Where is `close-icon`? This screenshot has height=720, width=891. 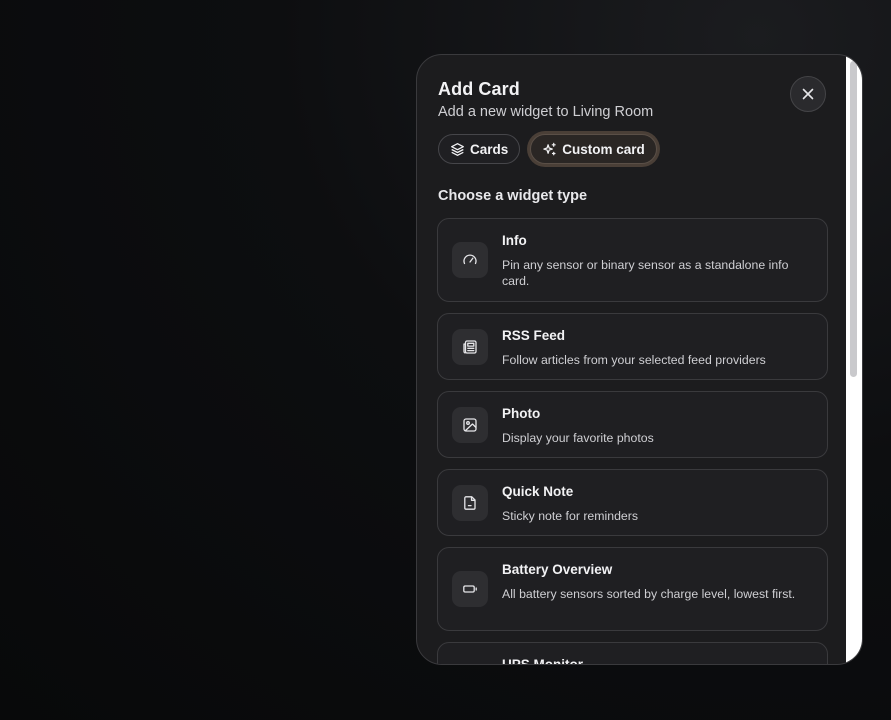 close-icon is located at coordinates (808, 94).